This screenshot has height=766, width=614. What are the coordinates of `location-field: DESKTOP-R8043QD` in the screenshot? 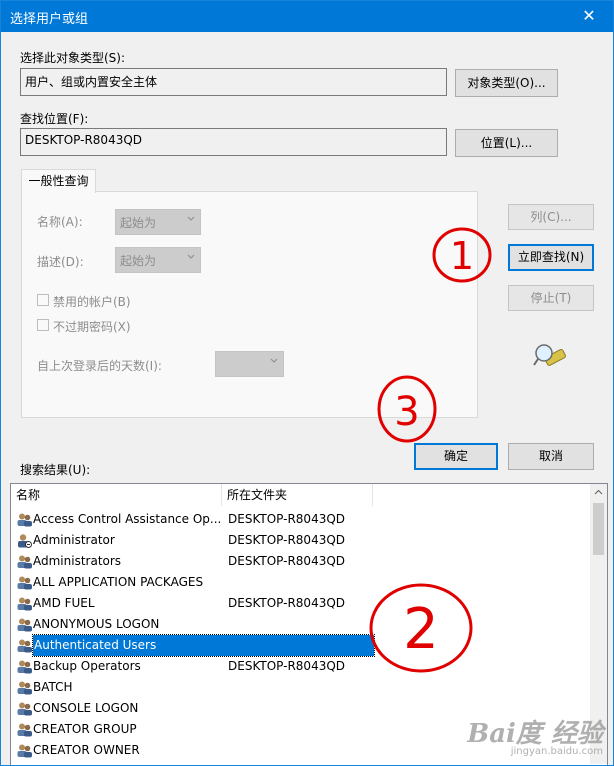 It's located at (233, 142).